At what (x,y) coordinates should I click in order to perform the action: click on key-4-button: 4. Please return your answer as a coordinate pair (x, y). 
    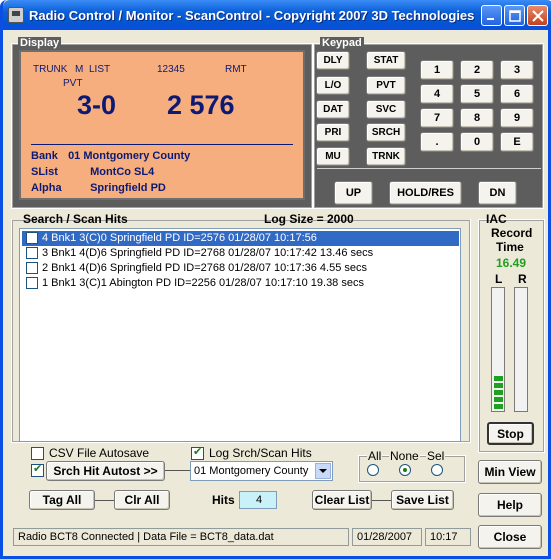
    Looking at the image, I should click on (437, 94).